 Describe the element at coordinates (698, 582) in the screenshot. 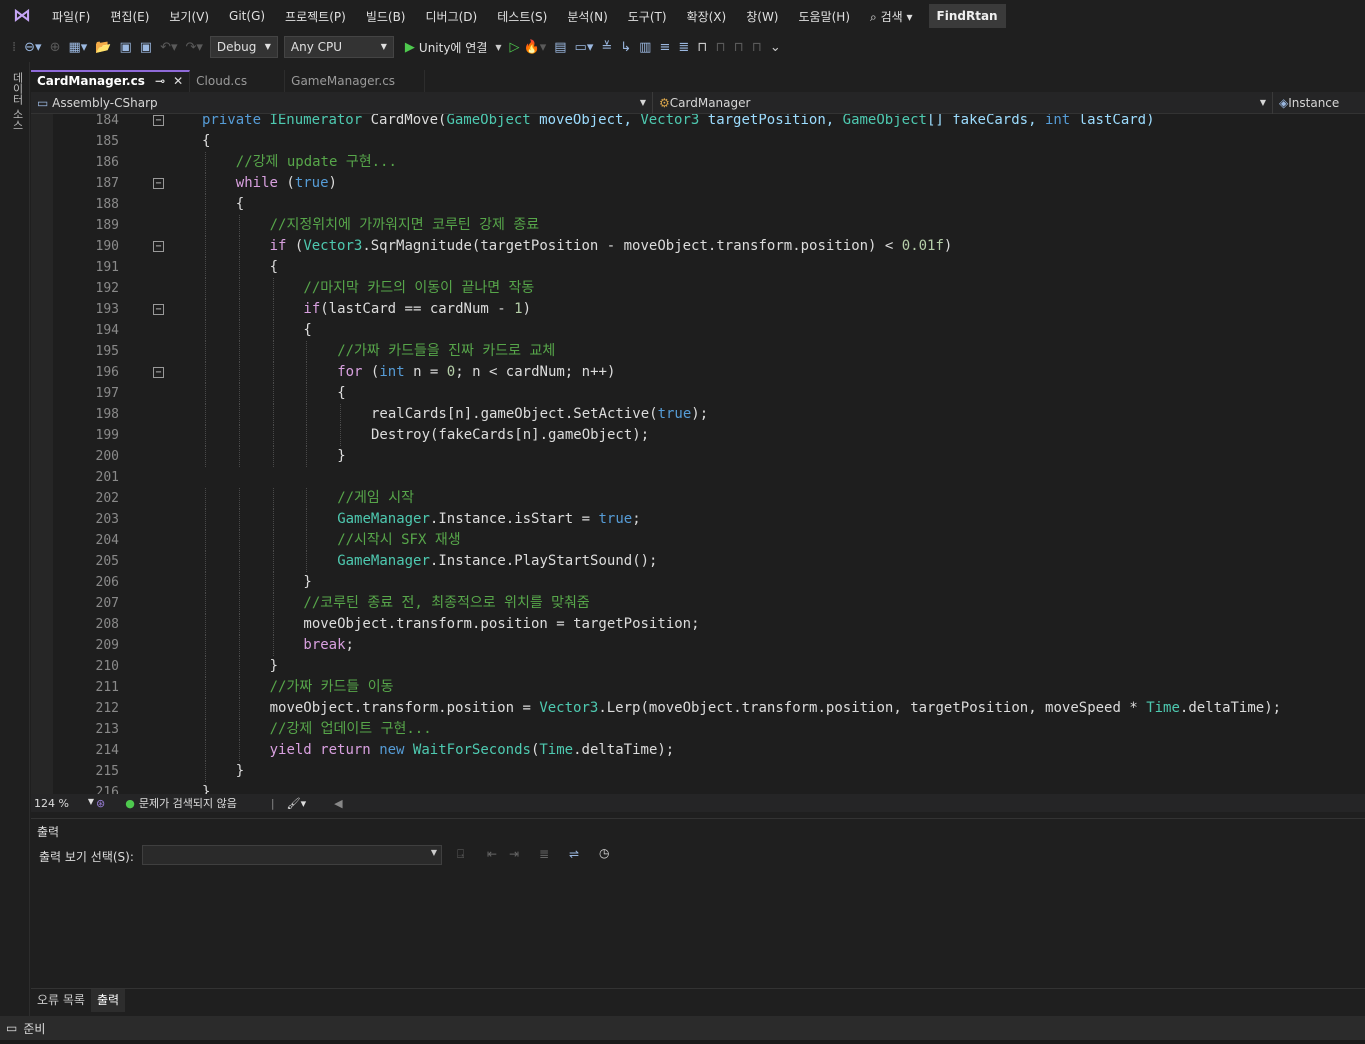

I see `code-line: 206}` at that location.